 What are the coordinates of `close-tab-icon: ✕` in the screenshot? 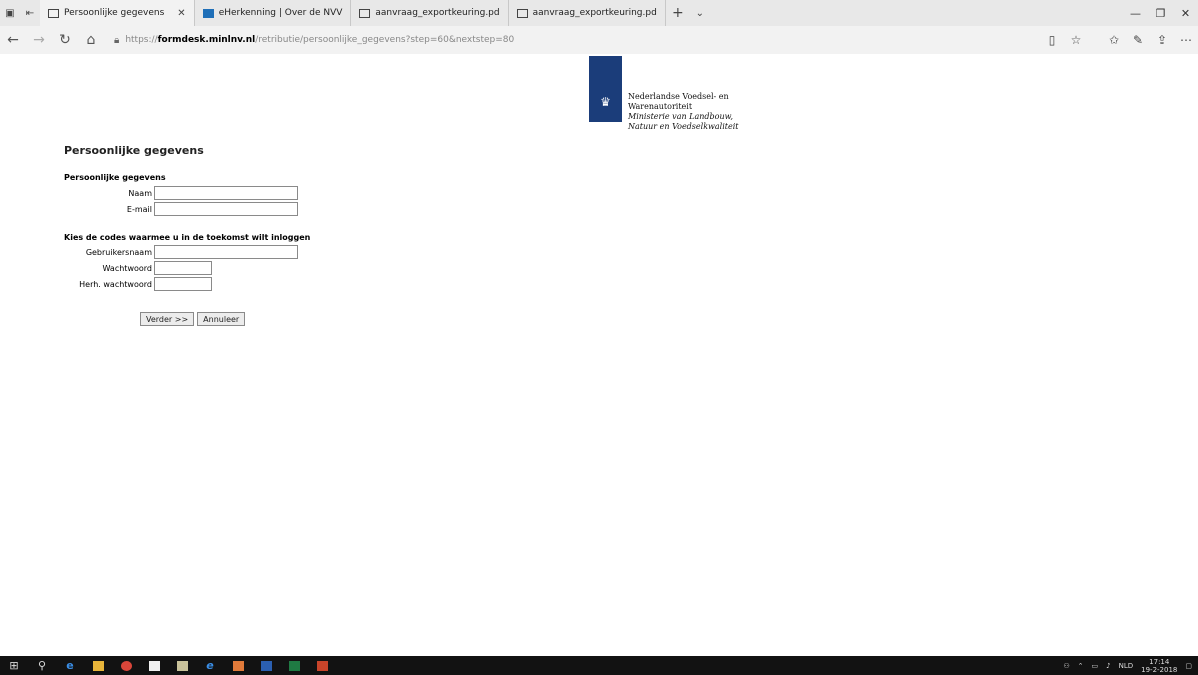 It's located at (181, 13).